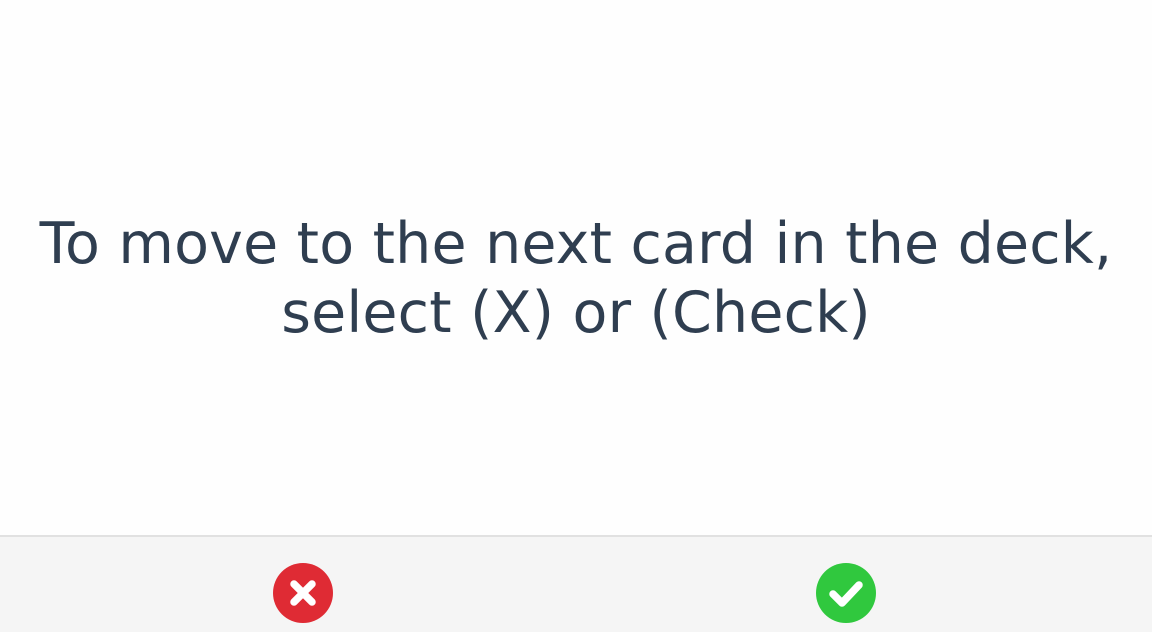  I want to click on card-text-line-1: To move to the next card in the deck,, so click(576, 243).